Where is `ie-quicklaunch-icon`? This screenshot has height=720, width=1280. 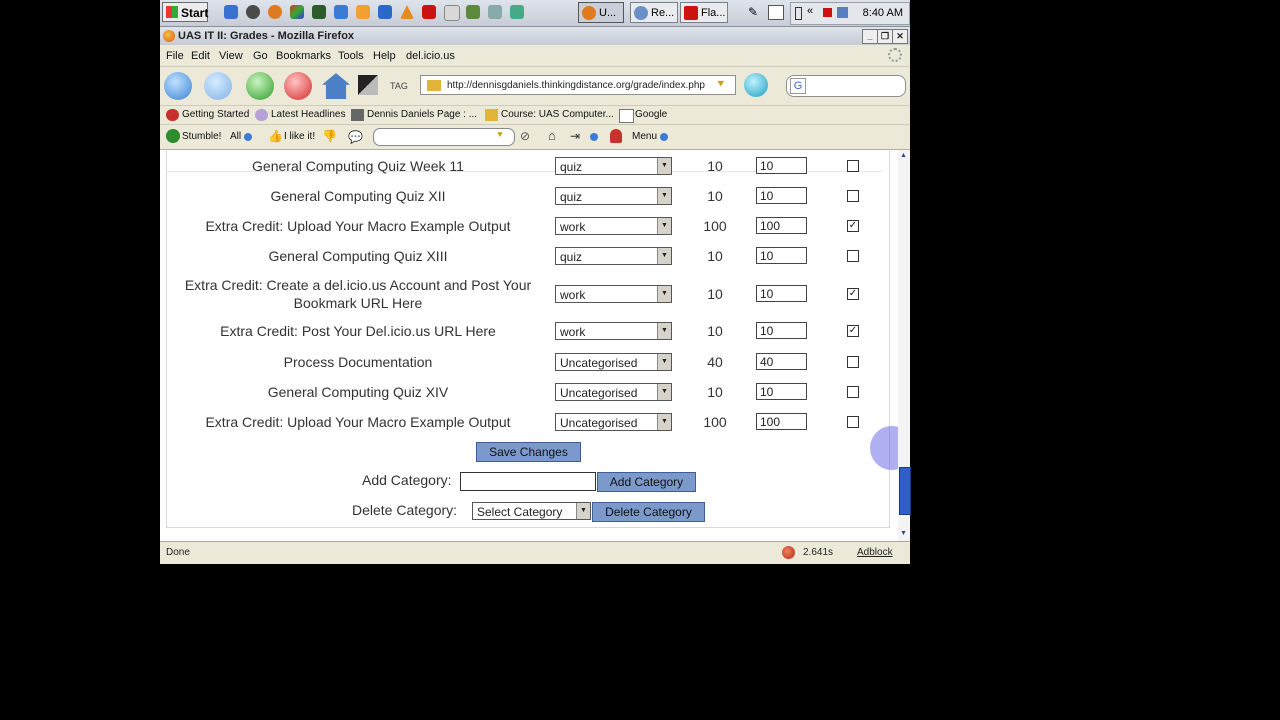 ie-quicklaunch-icon is located at coordinates (231, 12).